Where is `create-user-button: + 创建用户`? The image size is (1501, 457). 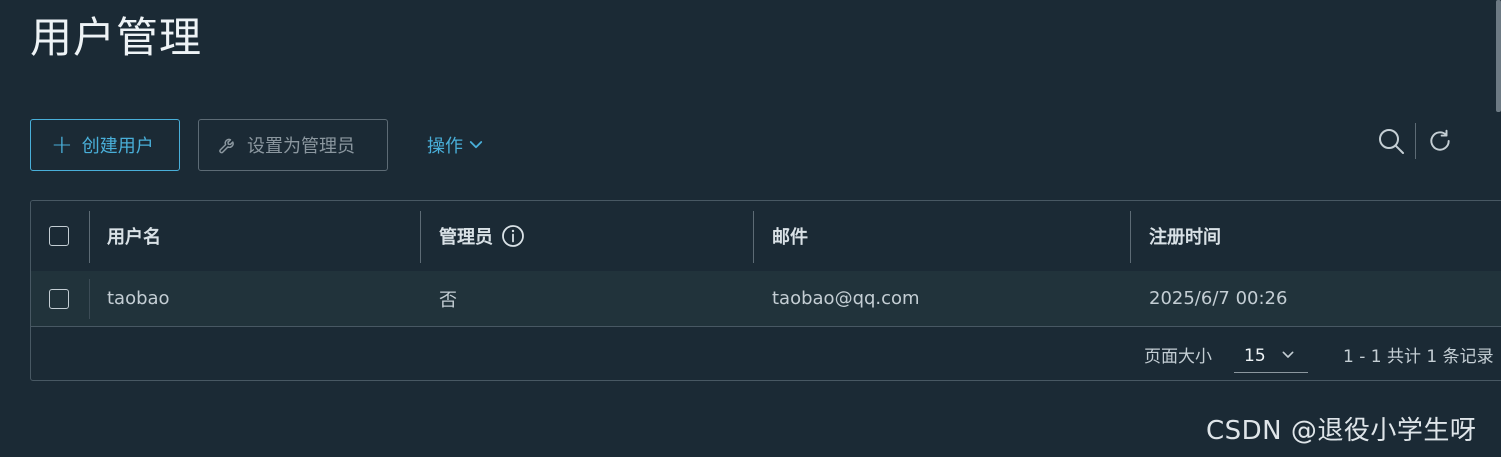 create-user-button: + 创建用户 is located at coordinates (105, 145).